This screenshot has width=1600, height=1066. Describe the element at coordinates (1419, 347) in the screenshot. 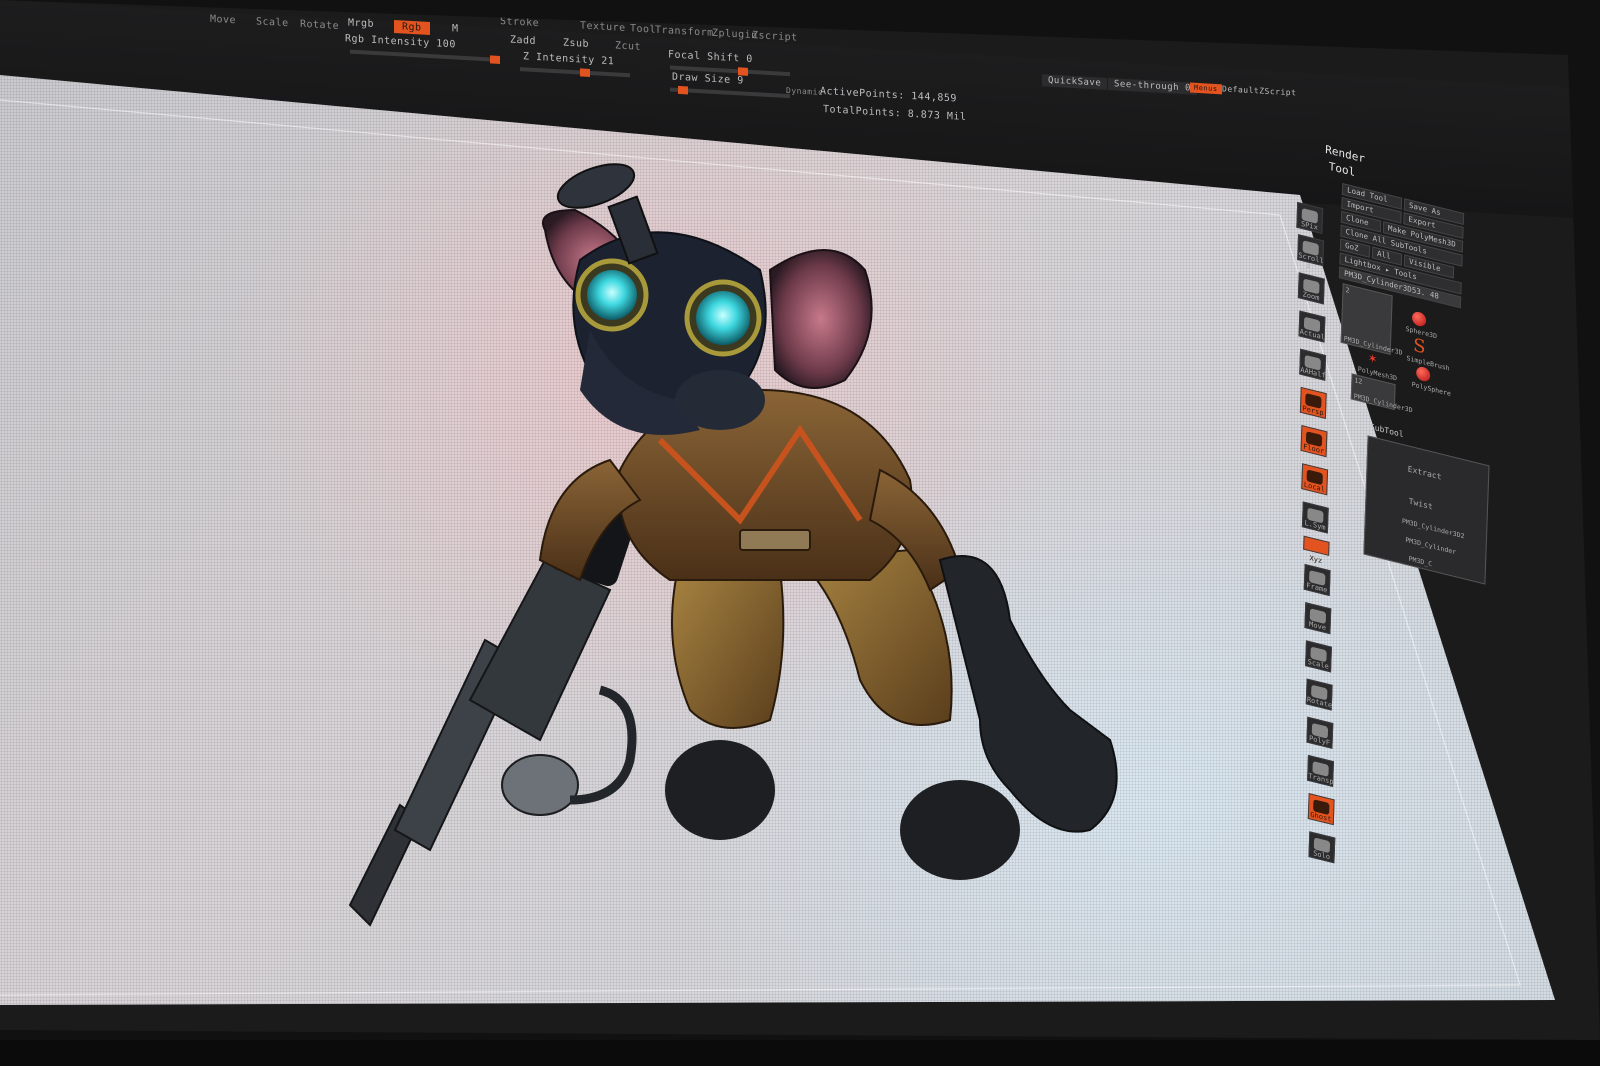

I see `simplebrush-icon: S` at that location.